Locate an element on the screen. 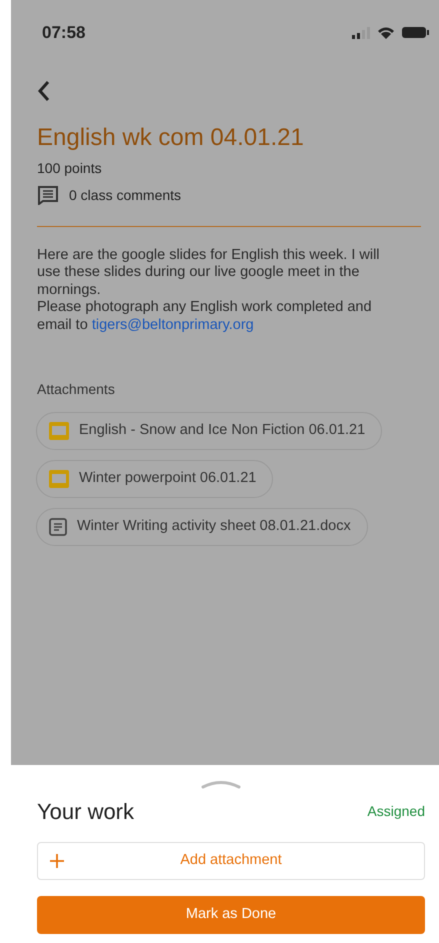  document-icon is located at coordinates (58, 527).